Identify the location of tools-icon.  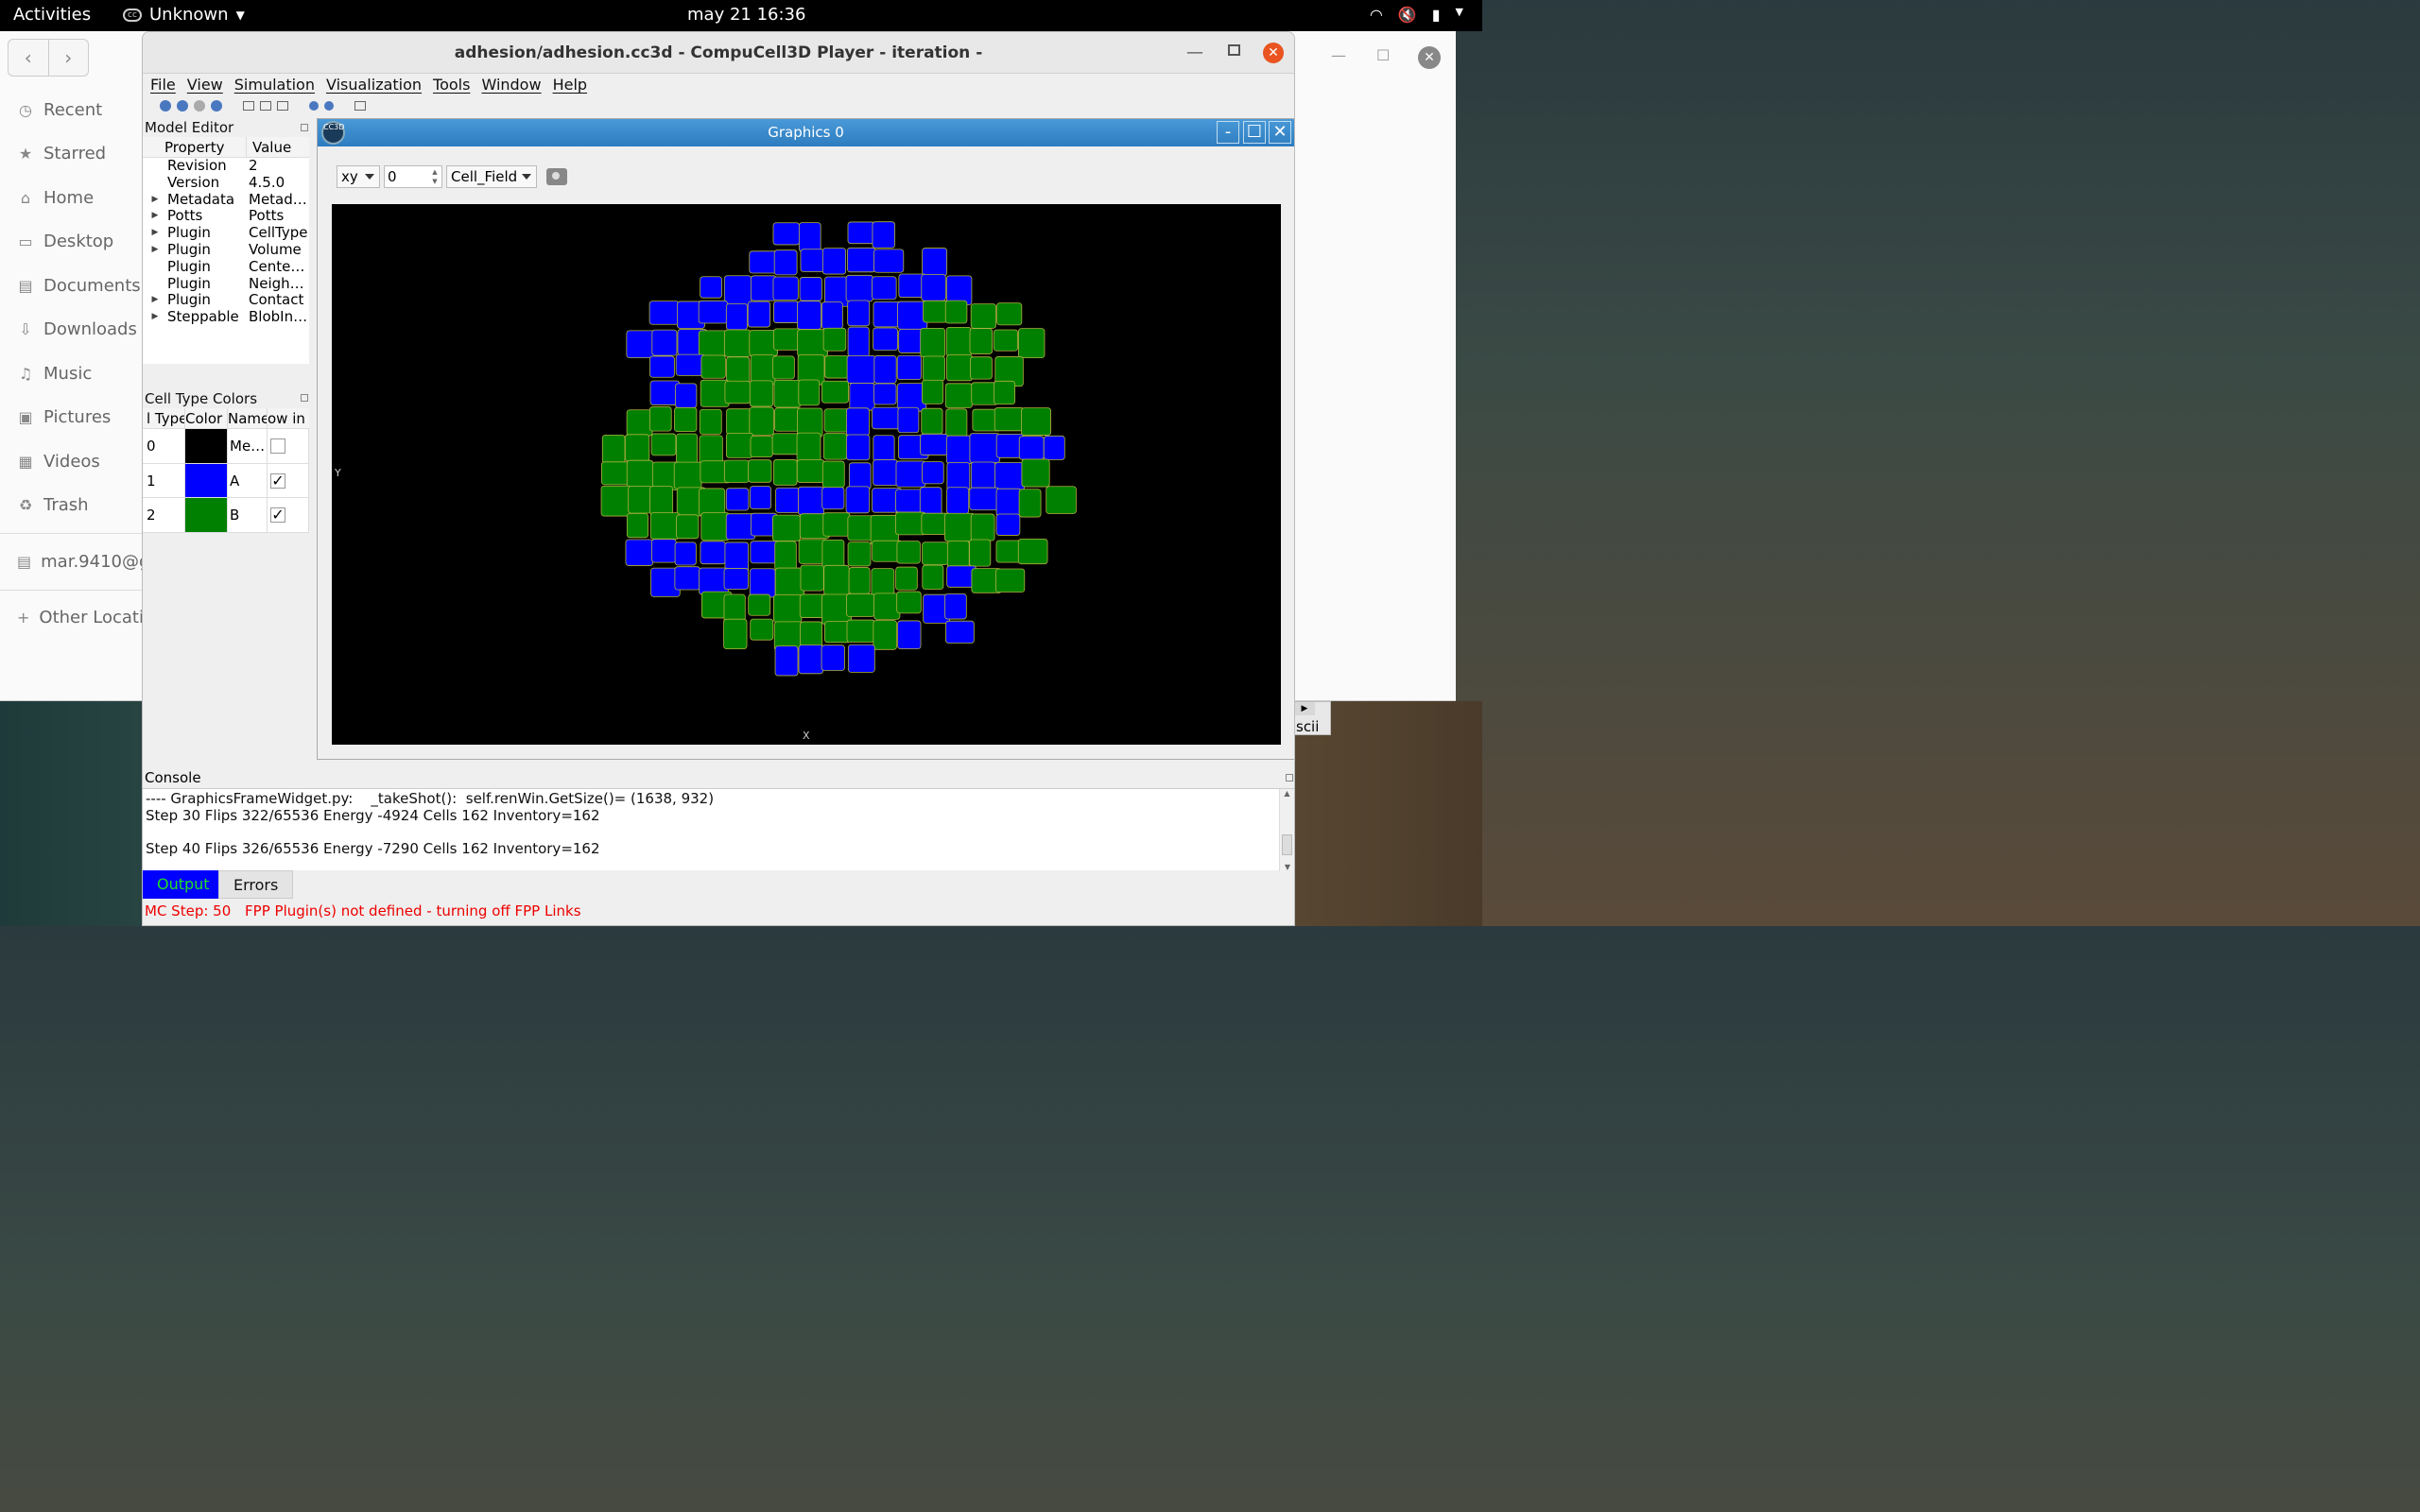
(265, 106).